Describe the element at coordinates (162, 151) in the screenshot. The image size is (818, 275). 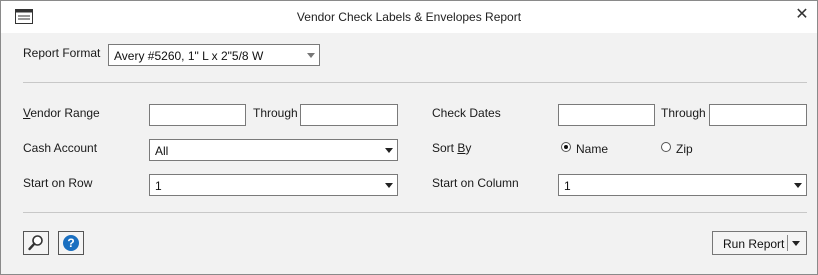
I see `cash-account-value: All` at that location.